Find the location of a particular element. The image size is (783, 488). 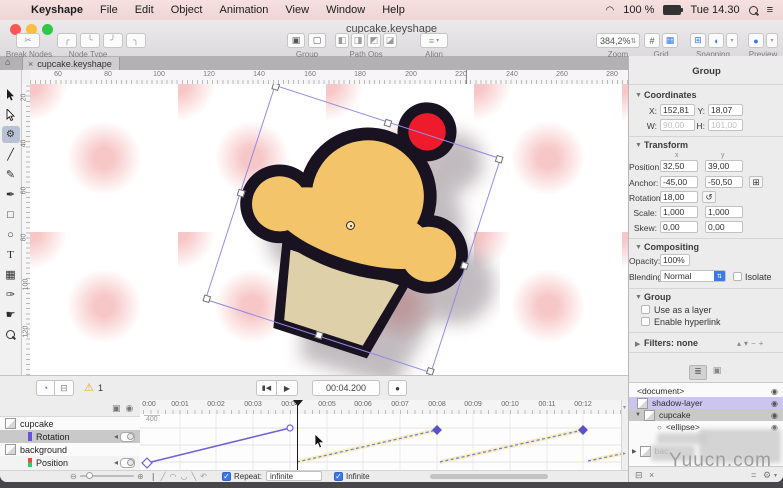

menu-clock: Tue 14.30 is located at coordinates (714, 10).